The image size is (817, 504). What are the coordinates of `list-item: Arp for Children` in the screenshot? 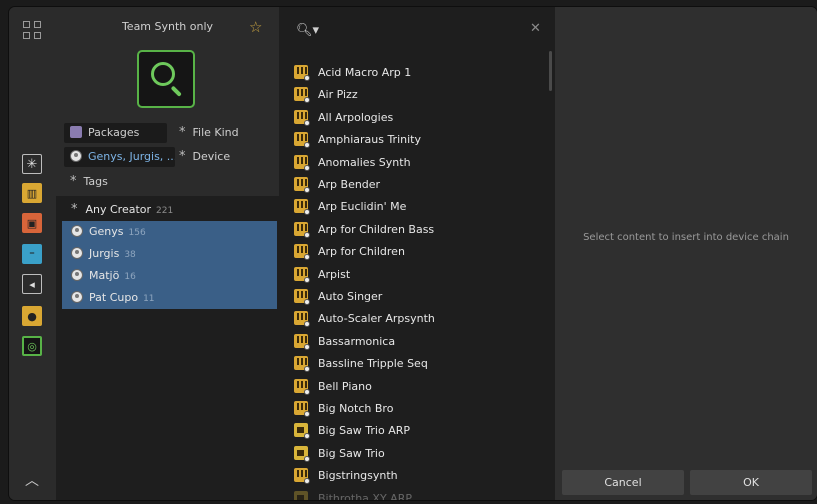 It's located at (419, 252).